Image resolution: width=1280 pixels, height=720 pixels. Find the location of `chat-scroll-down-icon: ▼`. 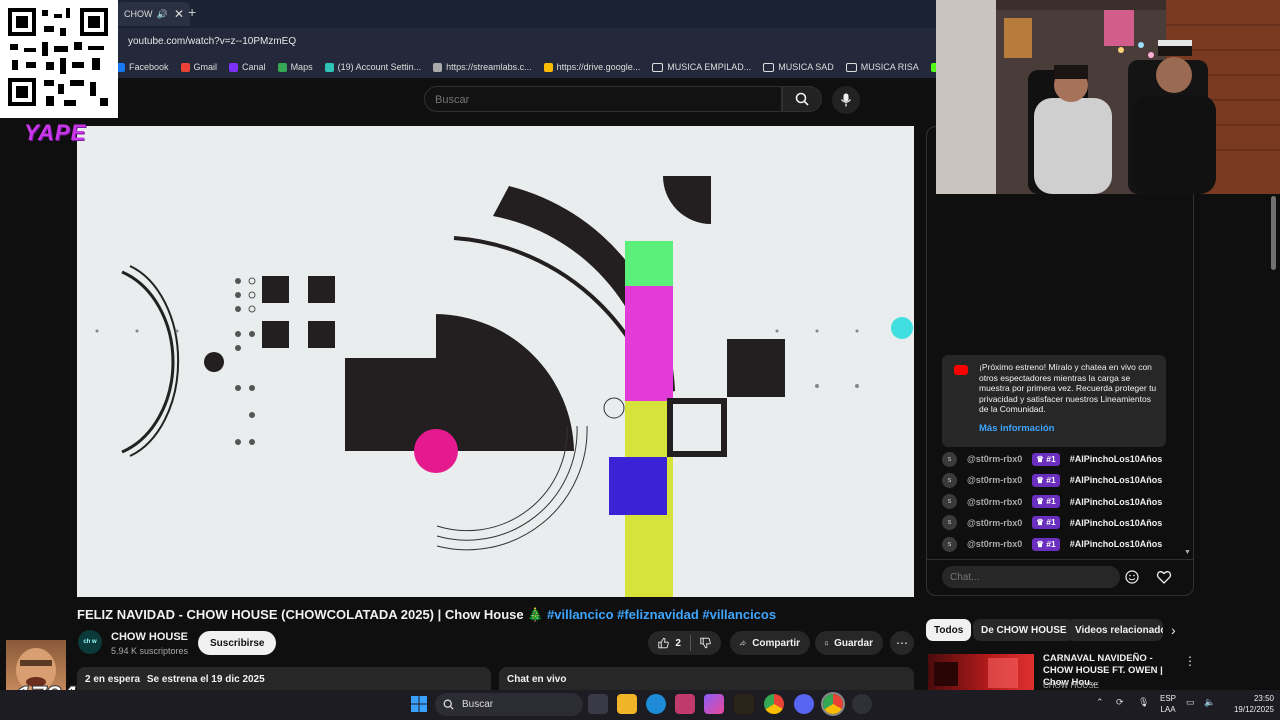

chat-scroll-down-icon: ▼ is located at coordinates (1187, 552).